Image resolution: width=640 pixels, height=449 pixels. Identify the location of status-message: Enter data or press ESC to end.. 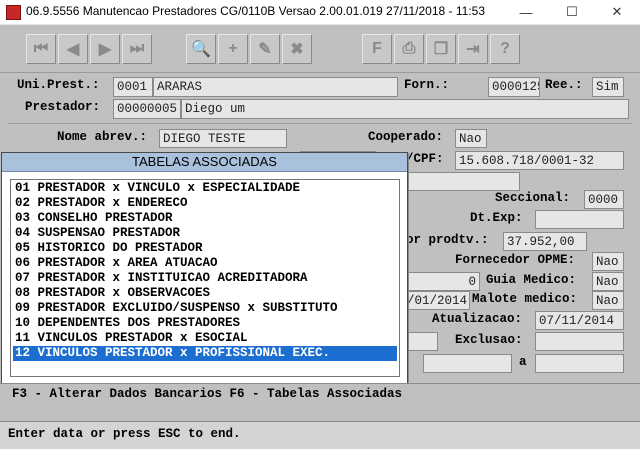
(124, 434).